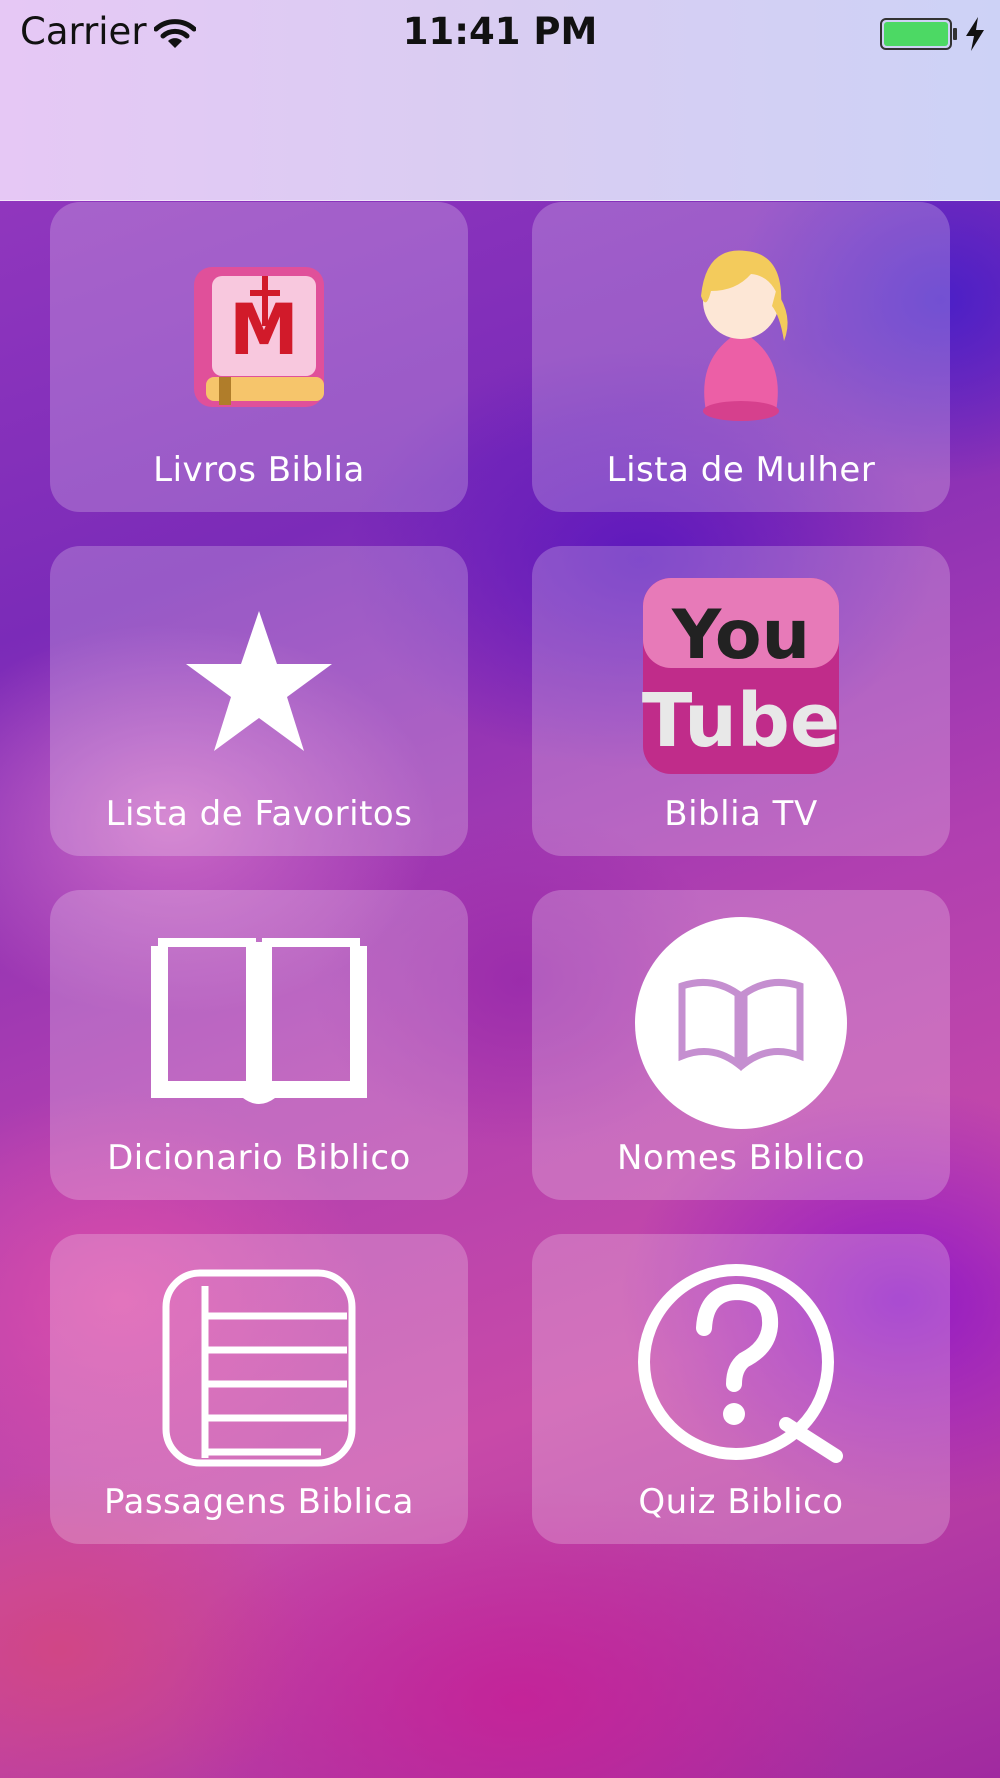 The height and width of the screenshot is (1778, 1000). What do you see at coordinates (259, 1502) in the screenshot?
I see `menu-item-label: Passagens Biblica` at bounding box center [259, 1502].